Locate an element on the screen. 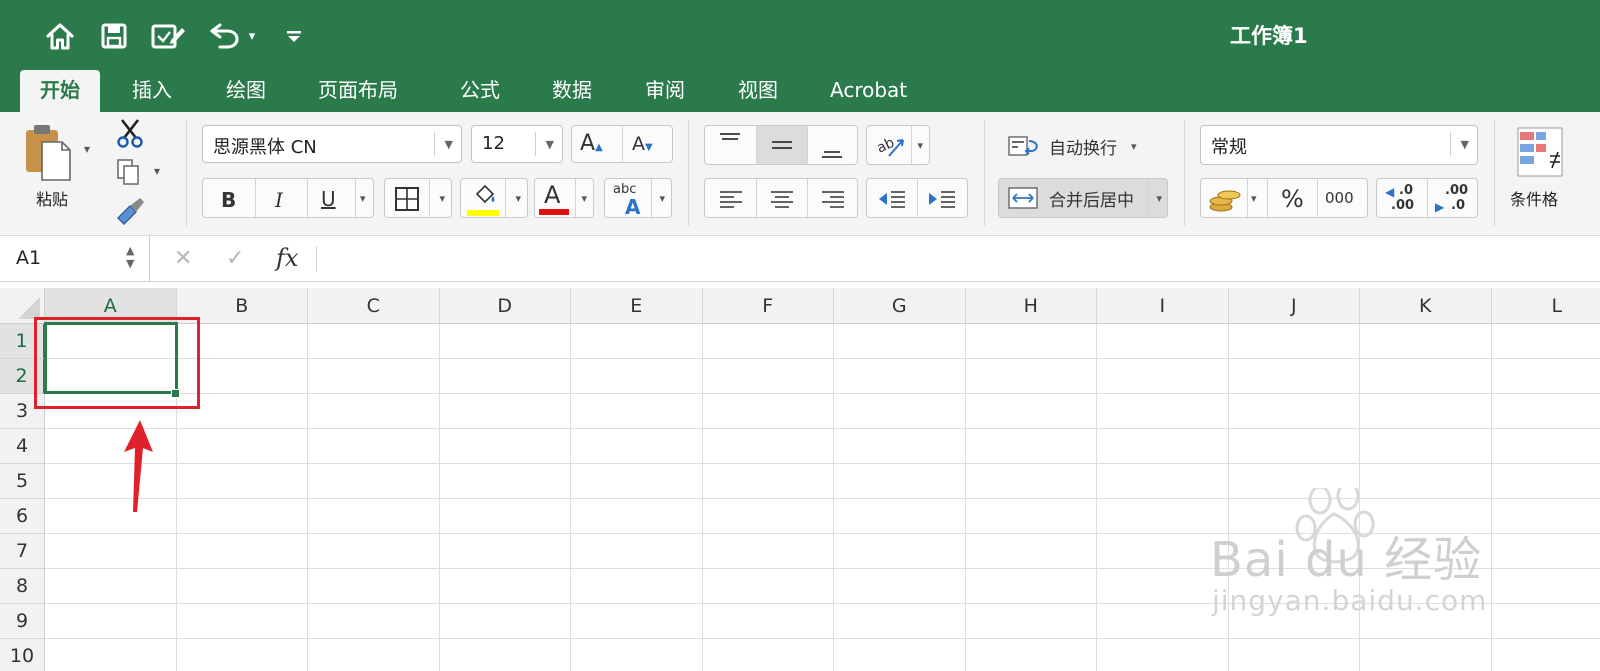  row-header-5: 5 is located at coordinates (22, 481).